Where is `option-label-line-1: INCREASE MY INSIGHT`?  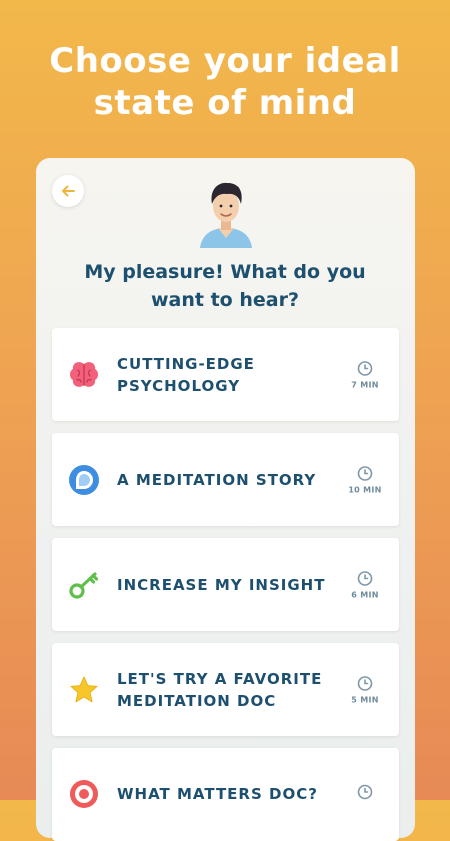 option-label-line-1: INCREASE MY INSIGHT is located at coordinates (221, 584).